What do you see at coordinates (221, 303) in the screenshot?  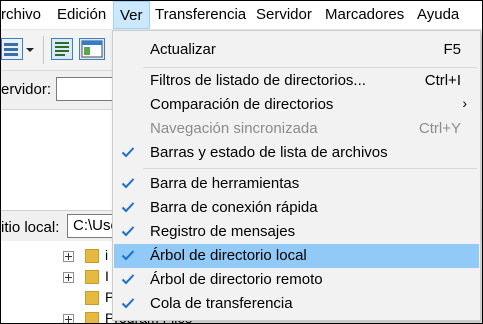 I see `menu-item-label: Cola de transferencia` at bounding box center [221, 303].